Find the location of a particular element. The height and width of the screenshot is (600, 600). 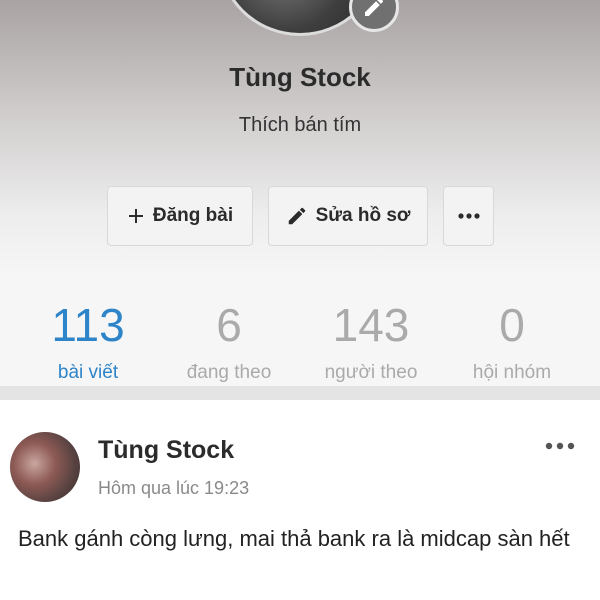

profile-bio: Thích bán tím is located at coordinates (300, 125).